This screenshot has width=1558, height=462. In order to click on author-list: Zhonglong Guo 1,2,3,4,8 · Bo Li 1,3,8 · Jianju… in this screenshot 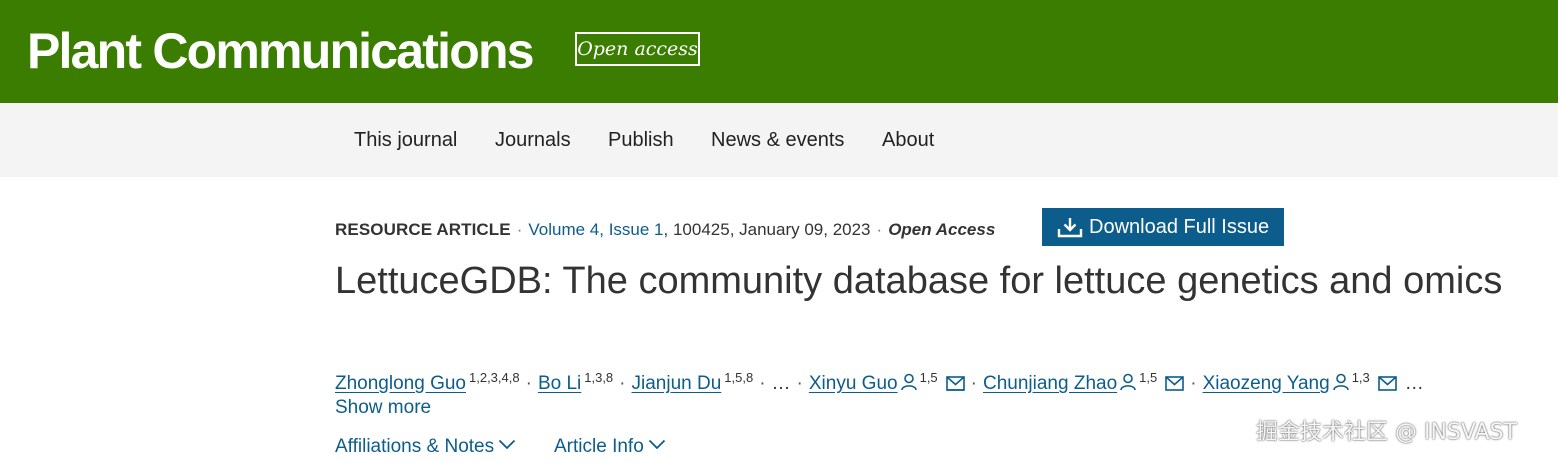, I will do `click(879, 381)`.